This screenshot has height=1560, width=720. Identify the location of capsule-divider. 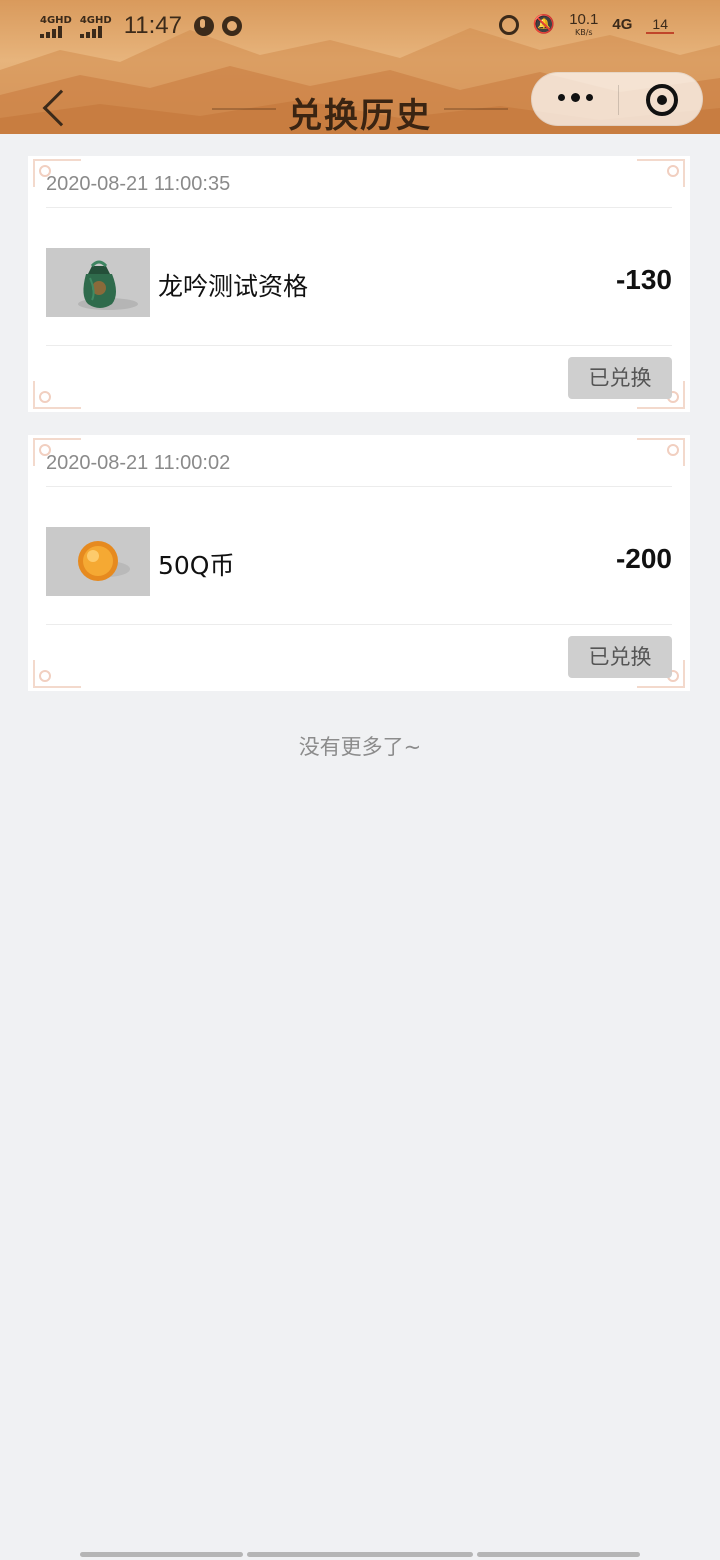
(618, 100).